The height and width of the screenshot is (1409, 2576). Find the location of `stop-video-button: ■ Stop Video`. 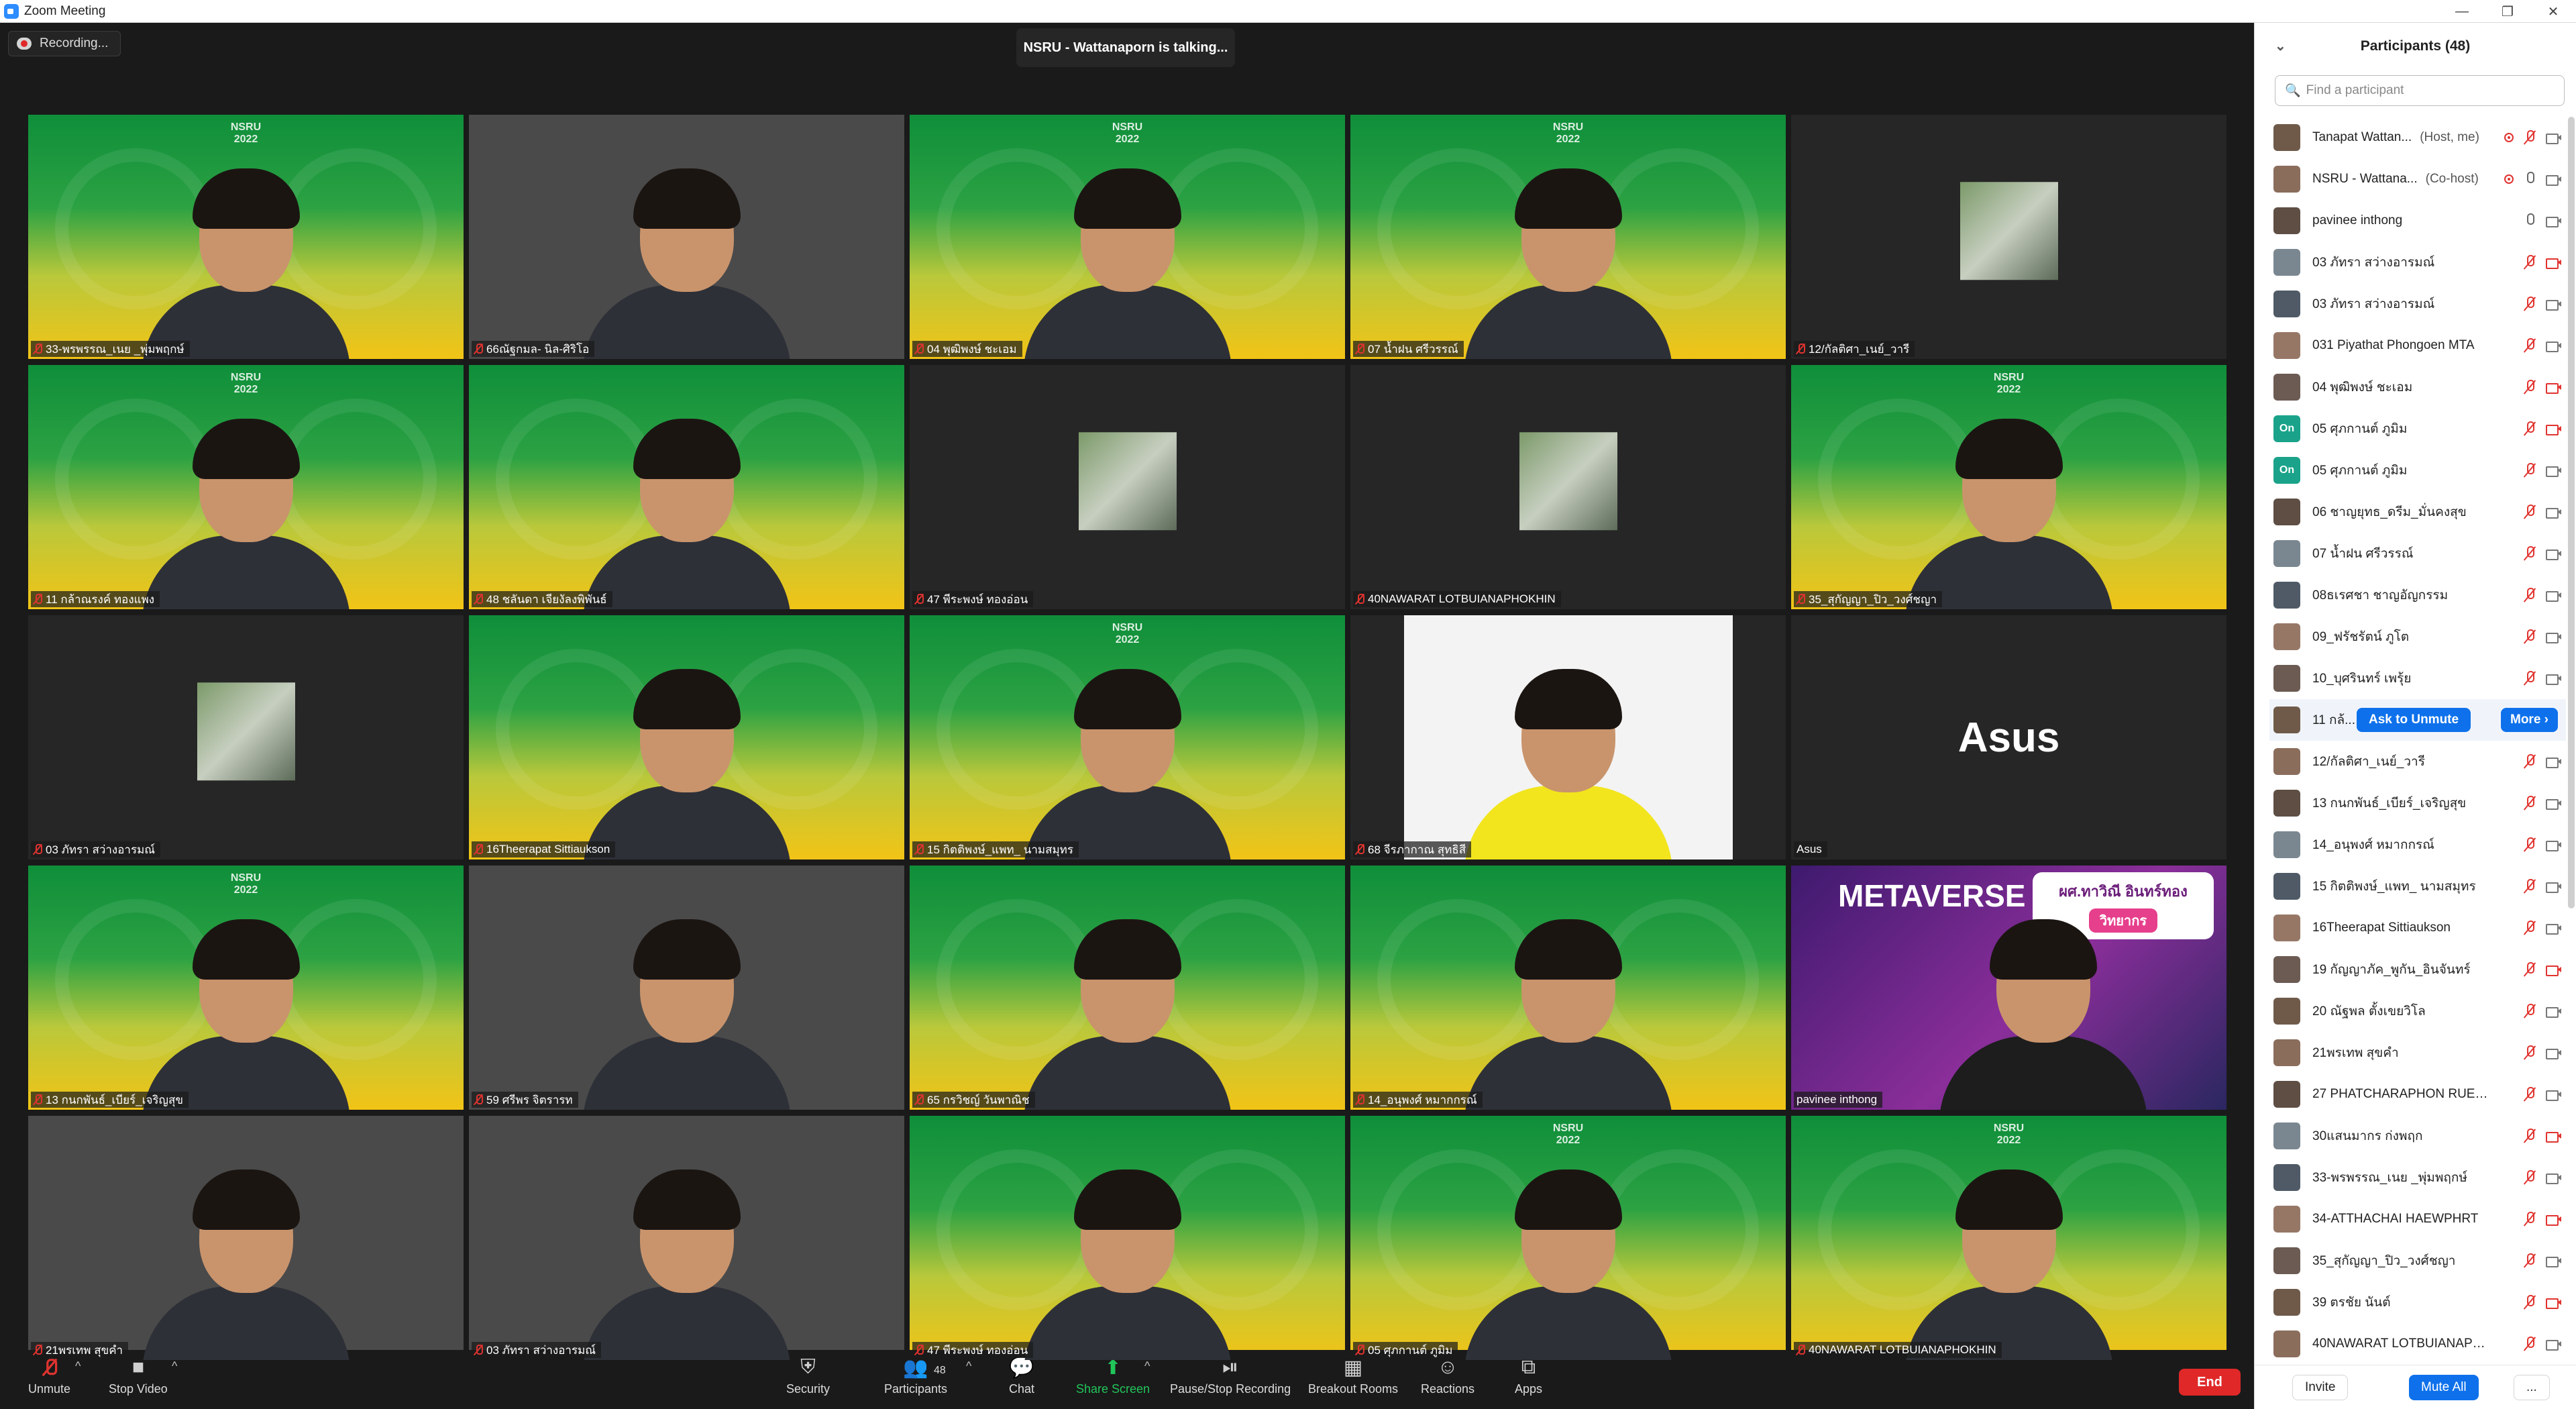

stop-video-button: ■ Stop Video is located at coordinates (138, 1375).